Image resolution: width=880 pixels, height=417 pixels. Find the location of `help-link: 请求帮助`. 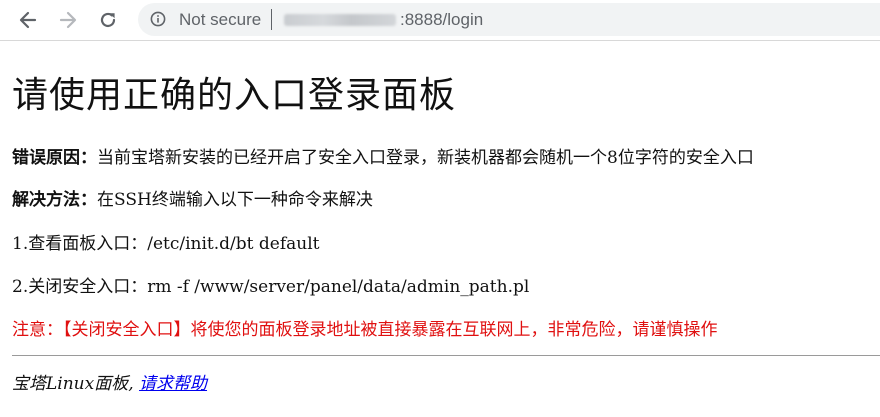

help-link: 请求帮助 is located at coordinates (173, 384).